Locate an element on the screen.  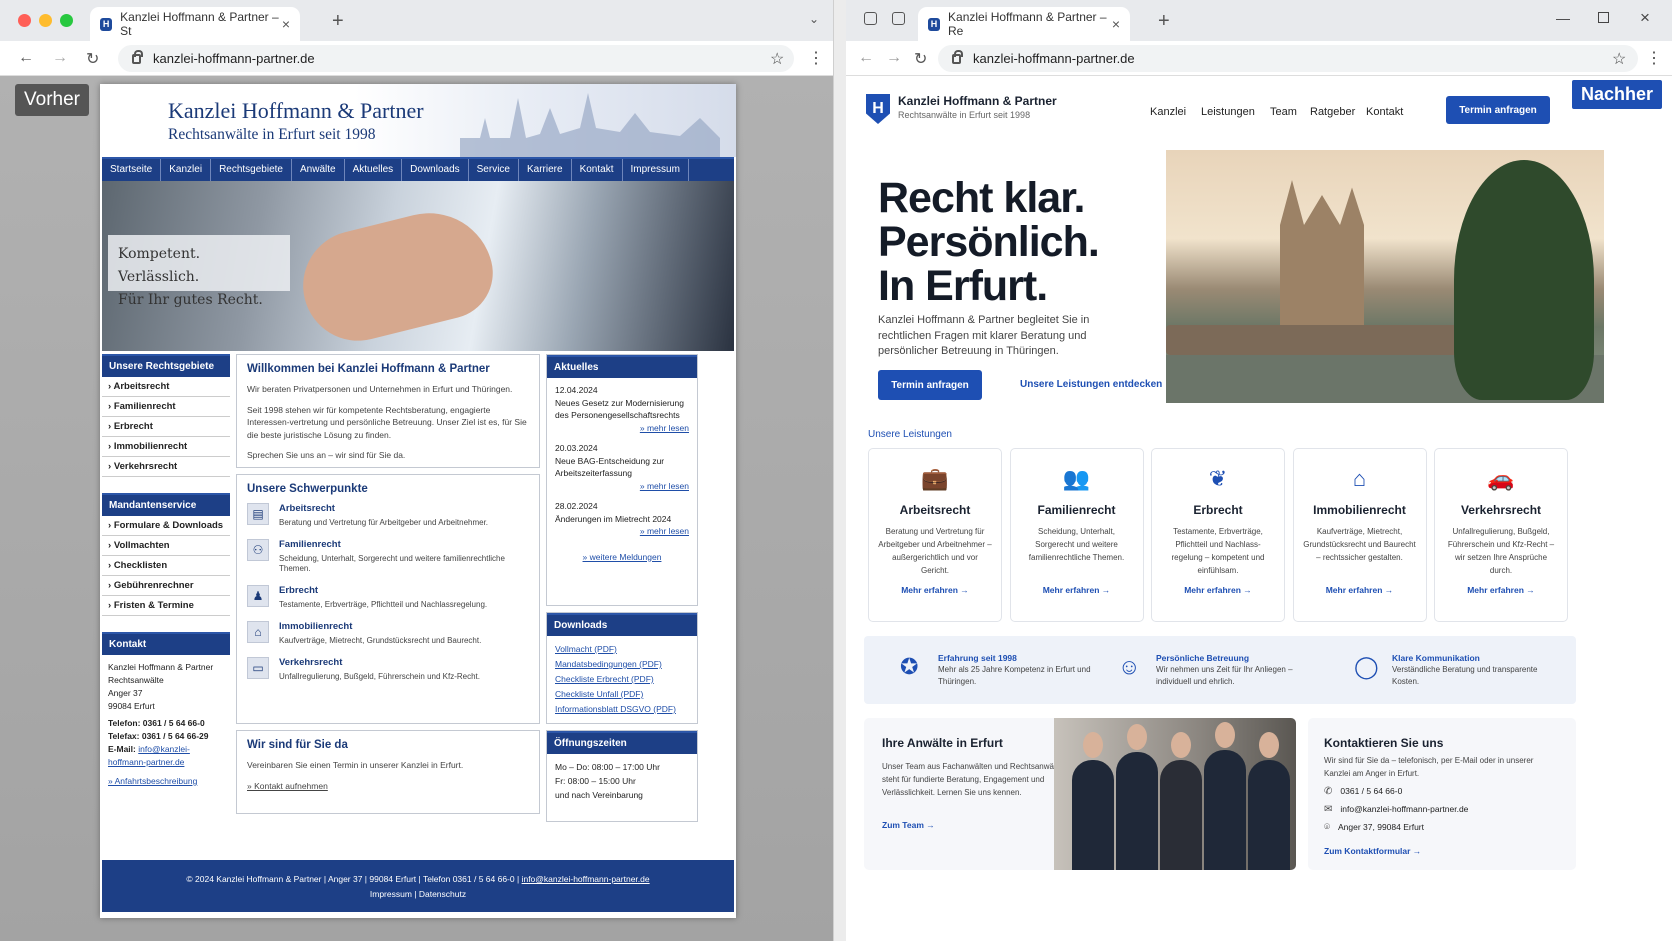
area-link: Verkehrsrecht is located at coordinates (166, 467).